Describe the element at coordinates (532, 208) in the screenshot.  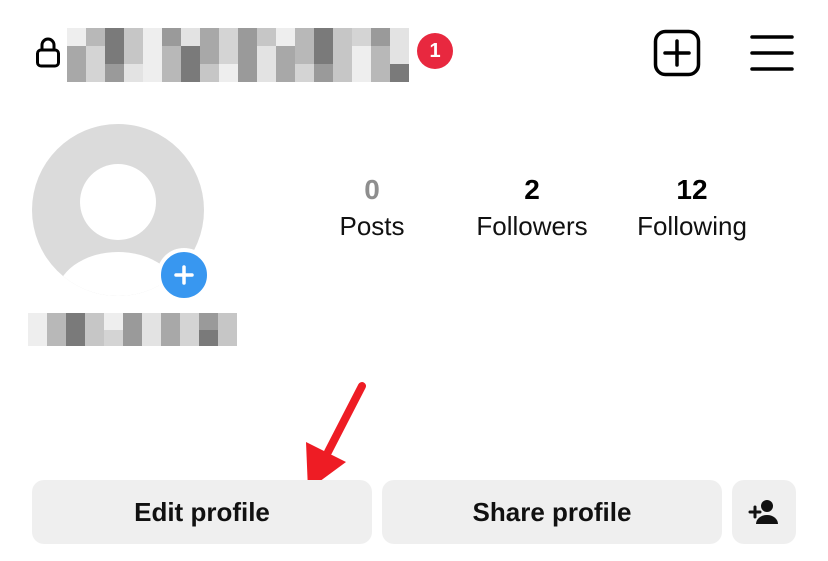
I see `followers-stat: 2 Followers` at that location.